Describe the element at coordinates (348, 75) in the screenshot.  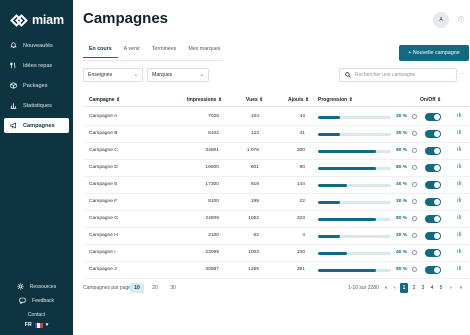
I see `search-icon` at that location.